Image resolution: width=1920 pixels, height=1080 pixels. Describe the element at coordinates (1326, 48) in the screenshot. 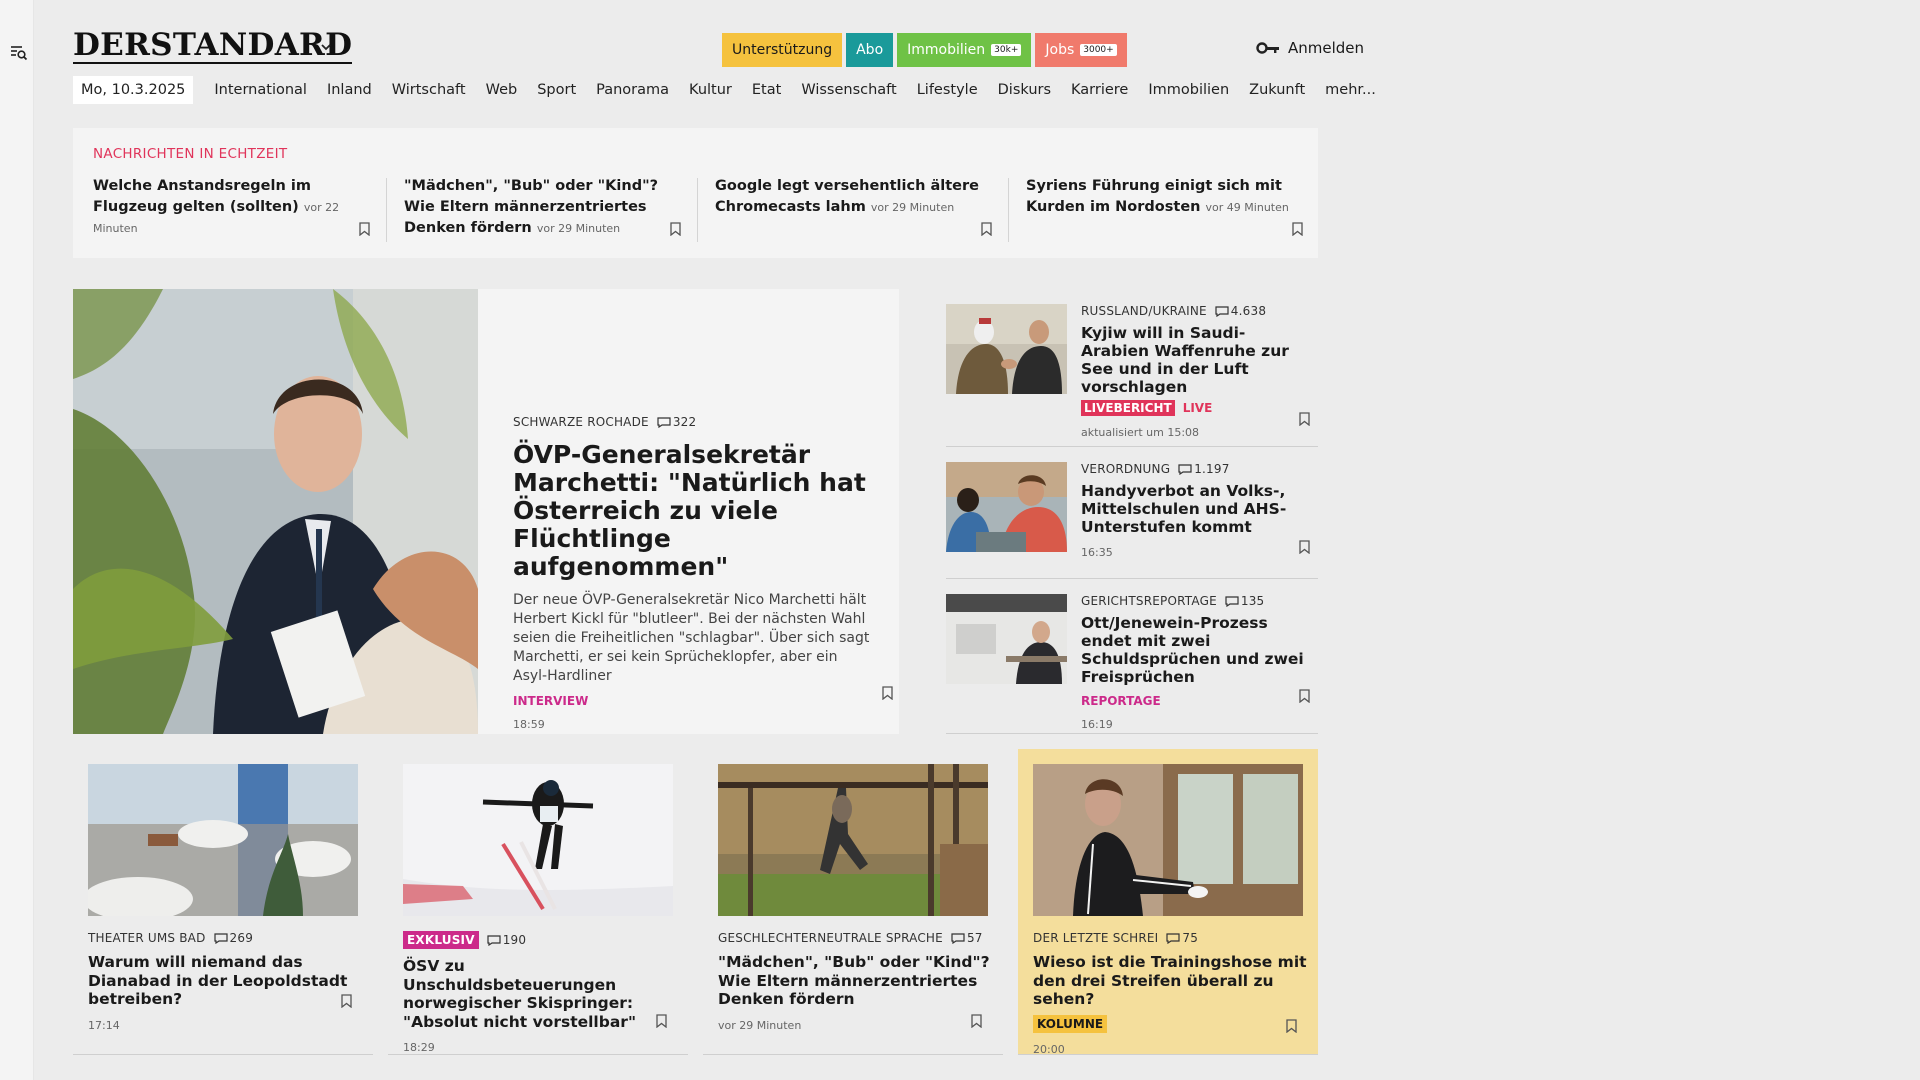

I see `login-label: Anmelden` at that location.